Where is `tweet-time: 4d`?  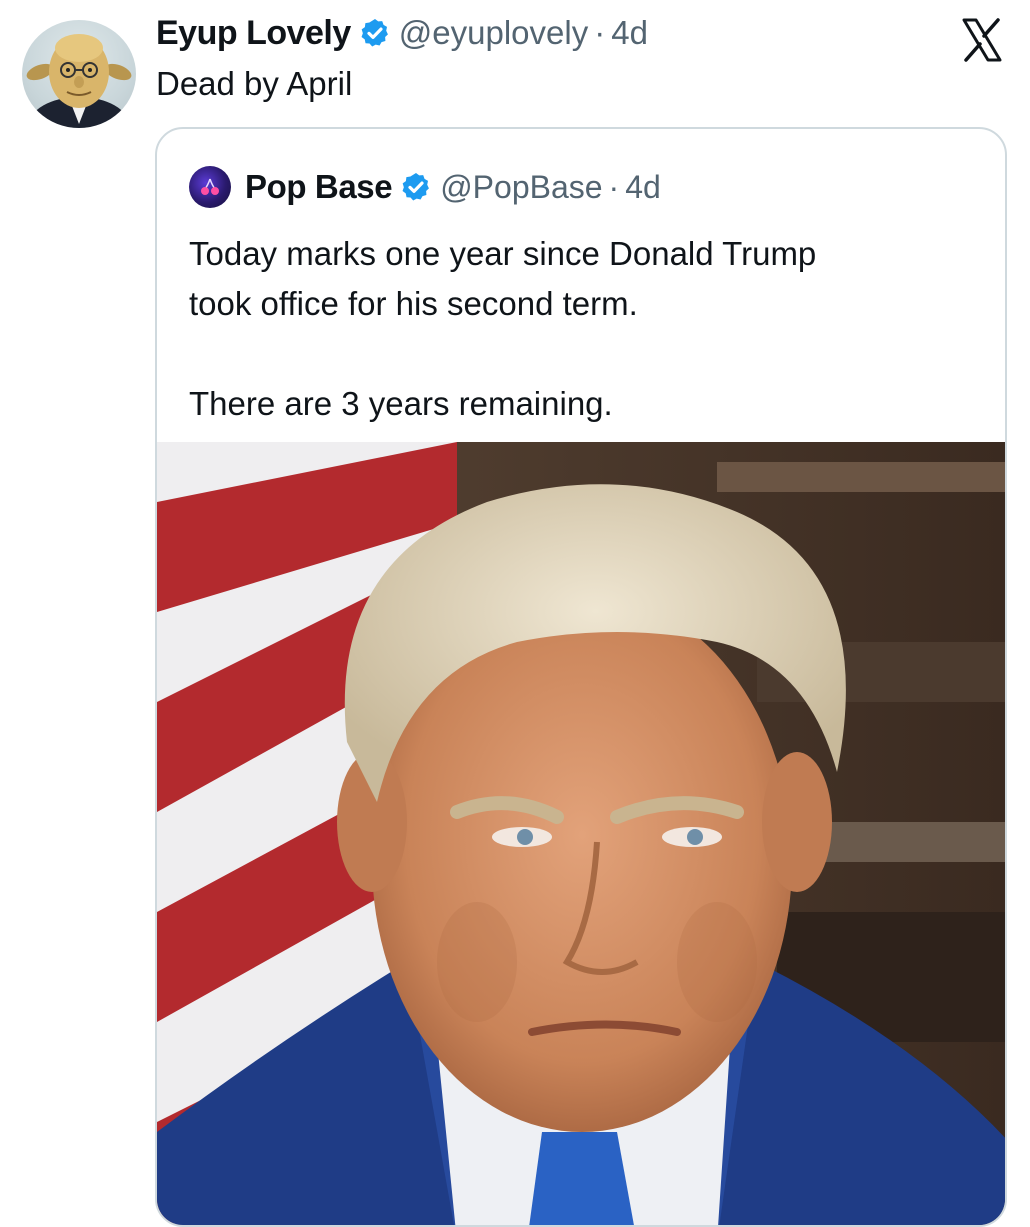 tweet-time: 4d is located at coordinates (629, 33).